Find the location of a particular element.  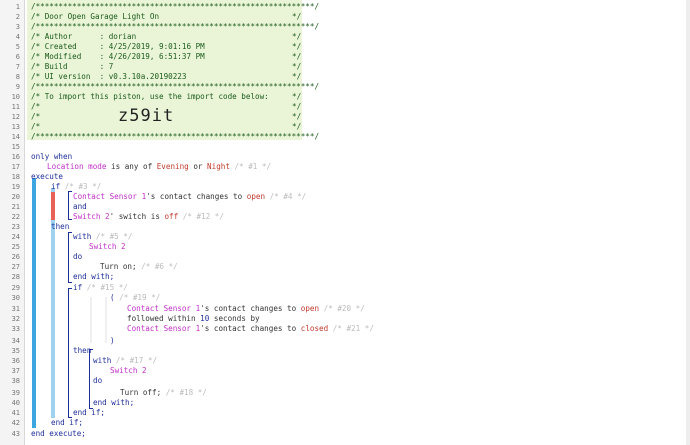

operator: is any of is located at coordinates (131, 166).